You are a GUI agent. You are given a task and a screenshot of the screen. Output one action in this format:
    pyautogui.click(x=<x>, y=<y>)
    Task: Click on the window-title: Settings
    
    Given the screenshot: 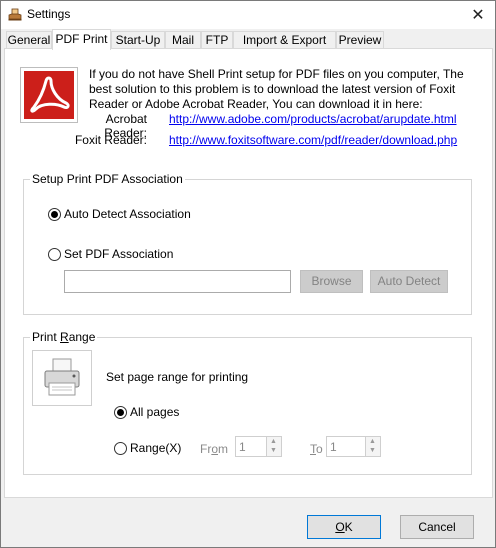 What is the action you would take?
    pyautogui.click(x=49, y=14)
    